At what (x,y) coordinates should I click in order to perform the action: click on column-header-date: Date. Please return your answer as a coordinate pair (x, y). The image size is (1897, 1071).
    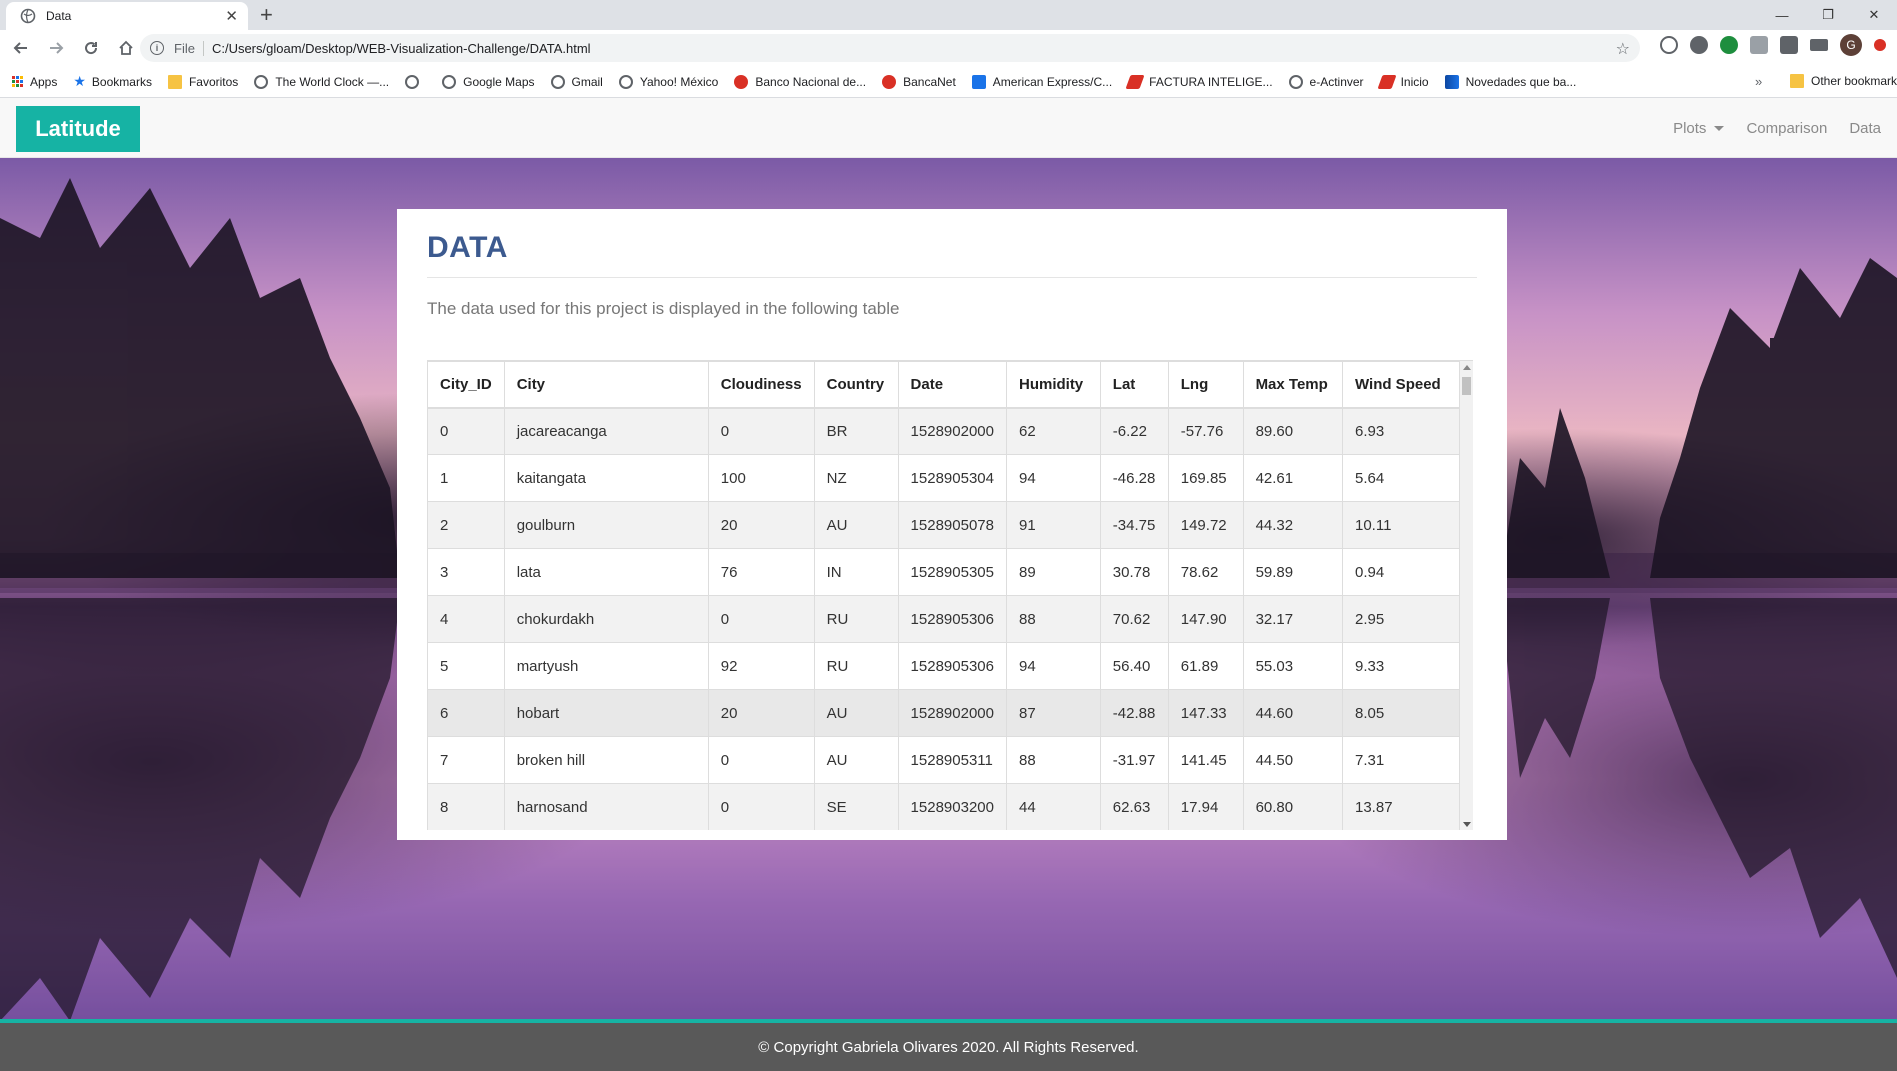
    Looking at the image, I should click on (952, 385).